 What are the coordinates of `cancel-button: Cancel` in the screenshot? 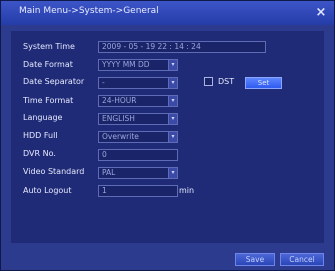 It's located at (302, 259).